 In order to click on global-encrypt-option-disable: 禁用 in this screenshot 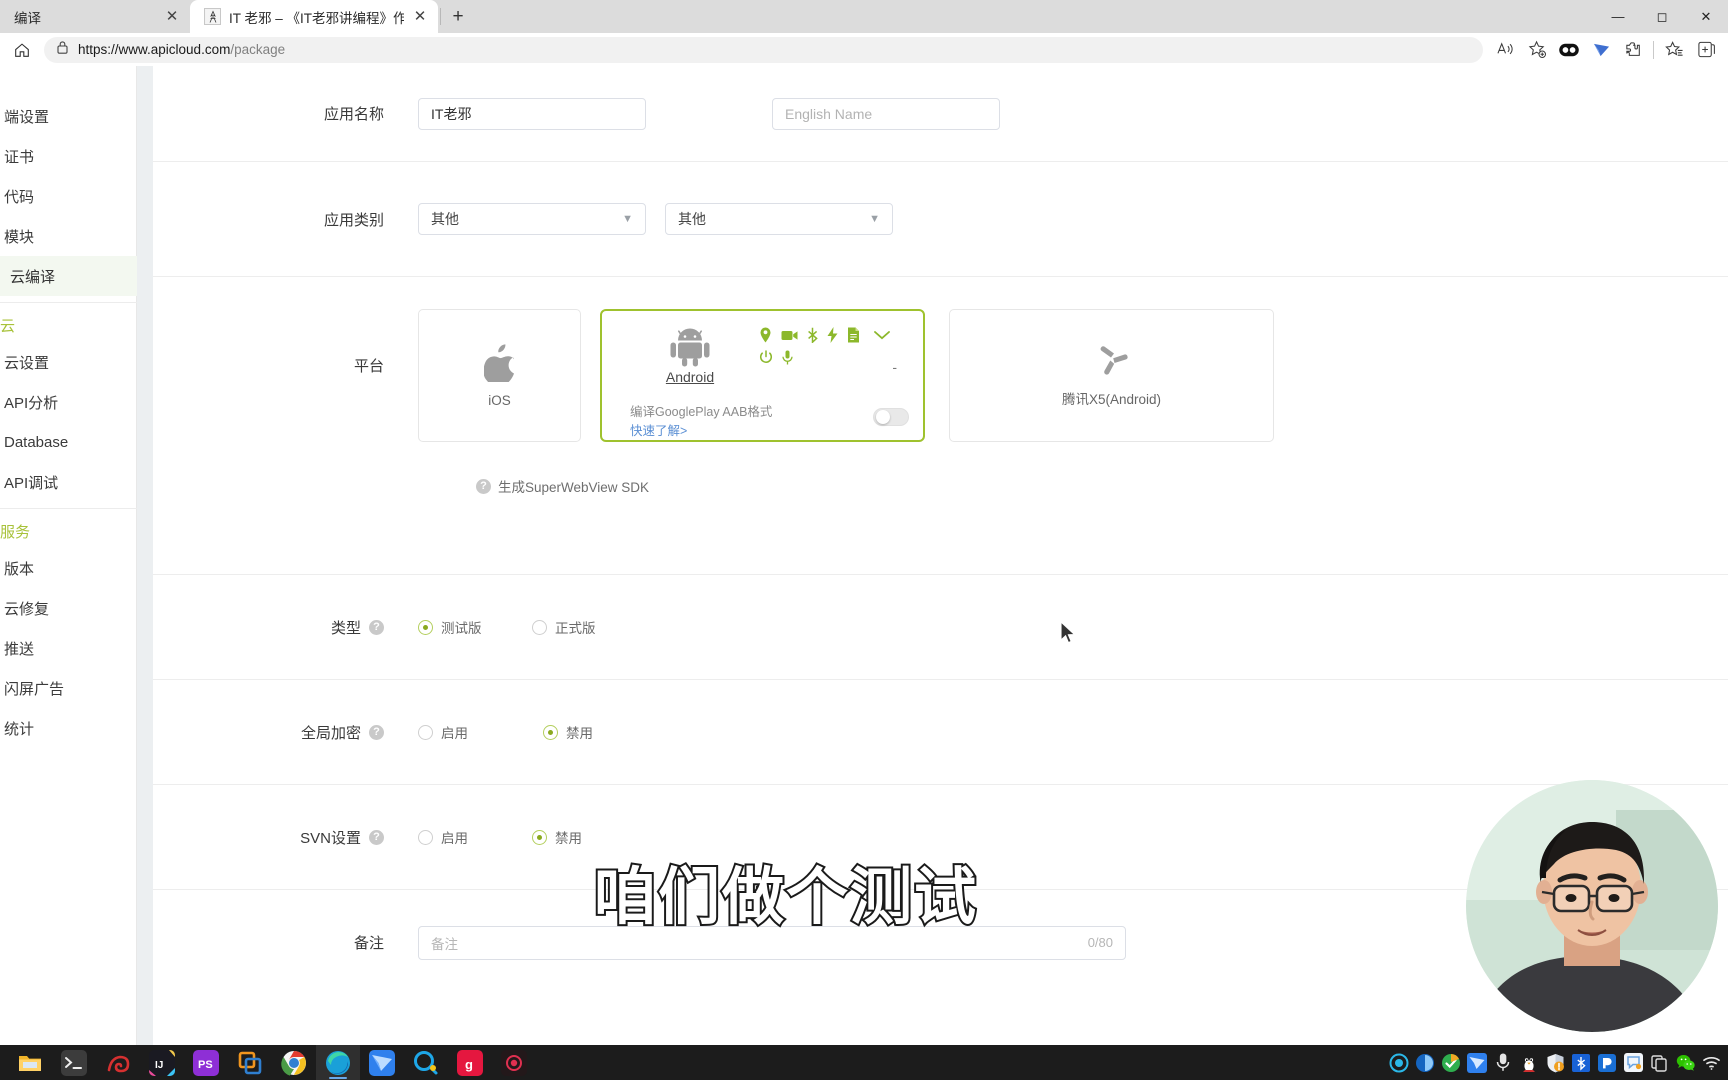, I will do `click(568, 732)`.